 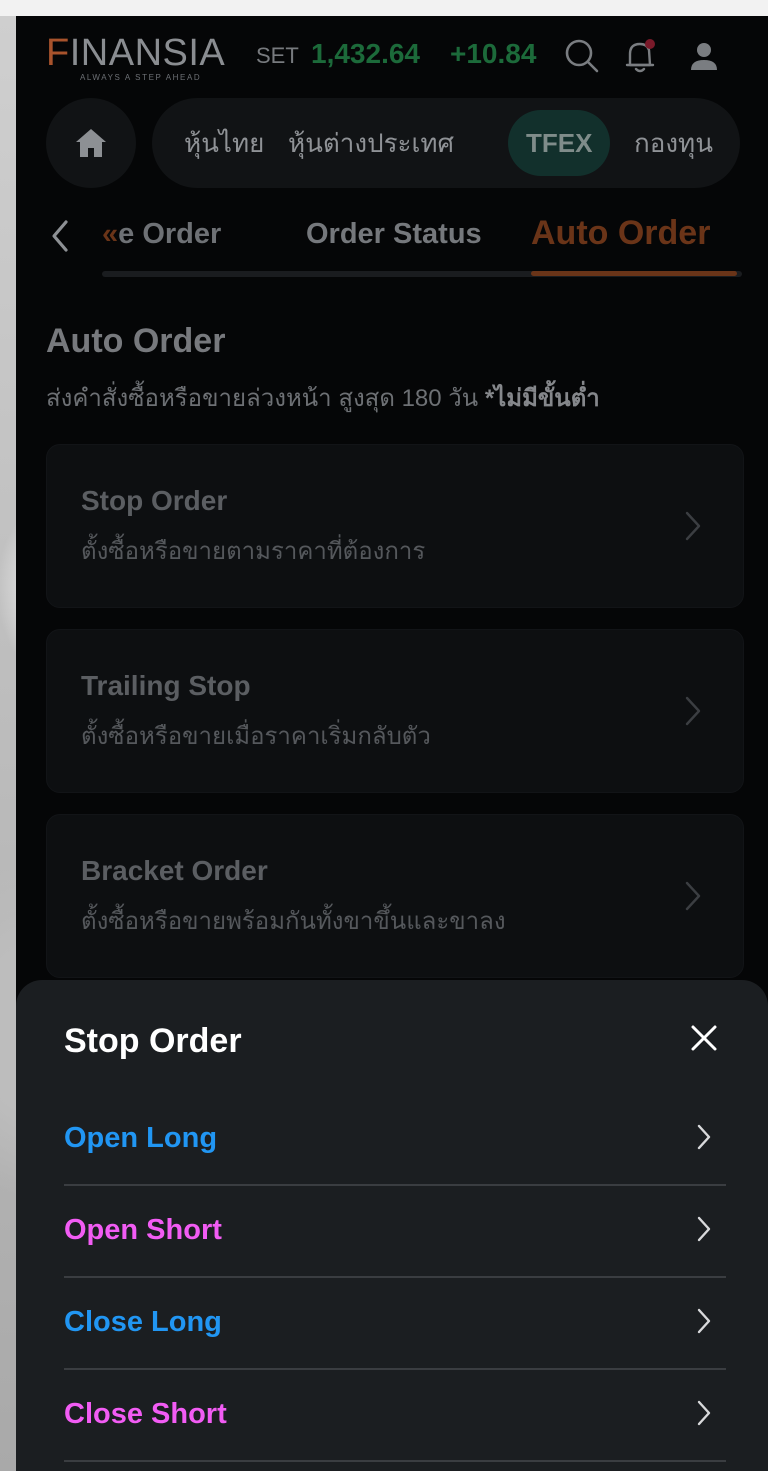 What do you see at coordinates (253, 551) in the screenshot?
I see `card-description: ตั้งซื้อหรือขายตามราคาที่ต้องการ` at bounding box center [253, 551].